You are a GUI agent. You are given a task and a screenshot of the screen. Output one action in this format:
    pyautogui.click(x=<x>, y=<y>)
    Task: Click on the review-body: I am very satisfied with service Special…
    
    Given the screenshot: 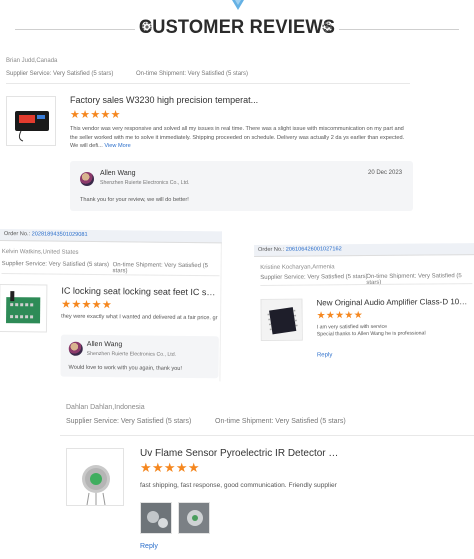 What is the action you would take?
    pyautogui.click(x=395, y=330)
    